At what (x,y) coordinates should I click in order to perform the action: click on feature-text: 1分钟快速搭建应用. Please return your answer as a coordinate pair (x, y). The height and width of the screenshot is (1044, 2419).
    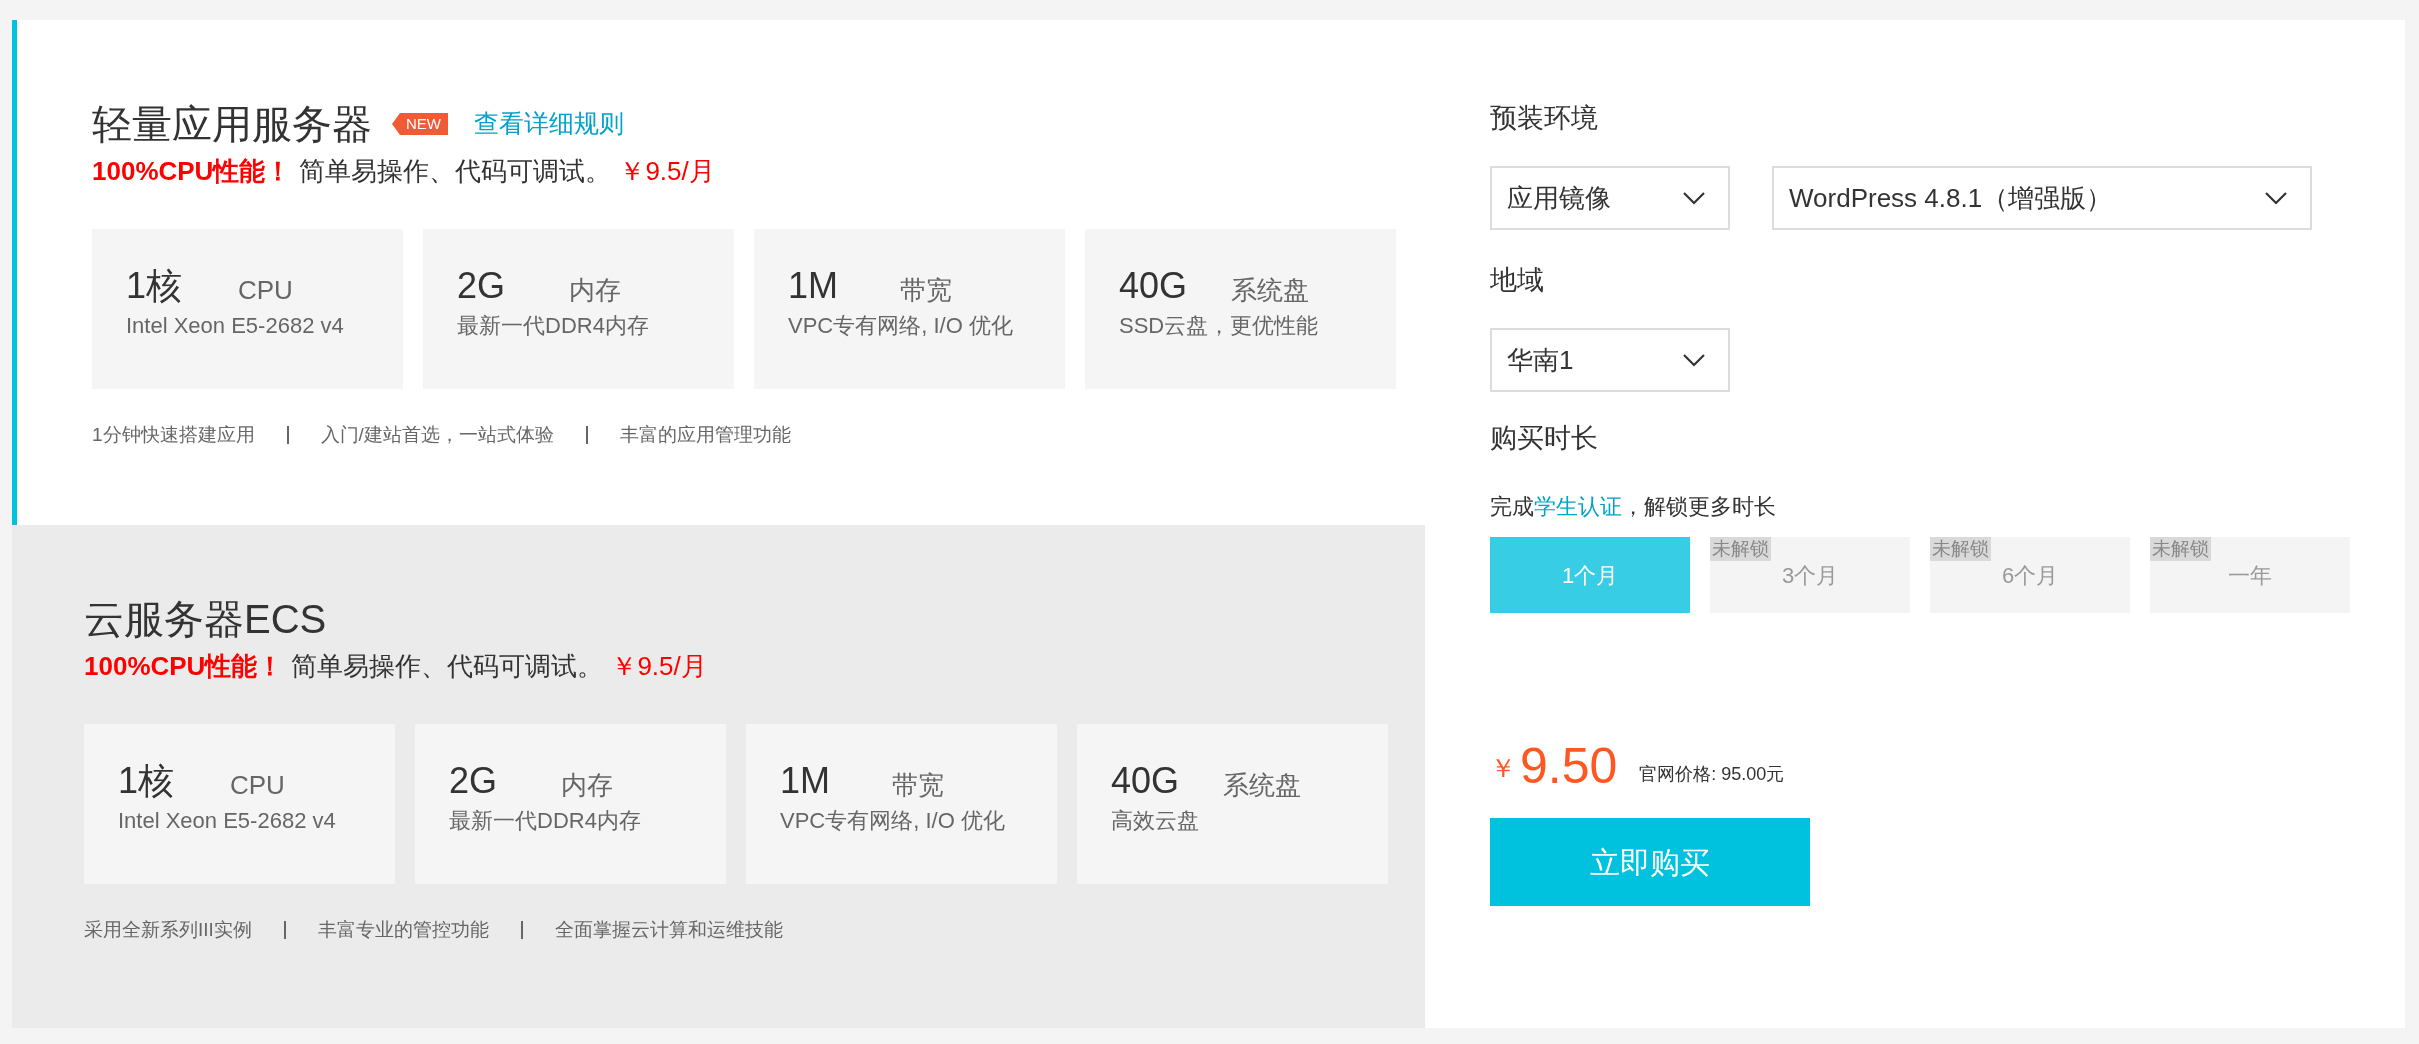
    Looking at the image, I should click on (173, 435).